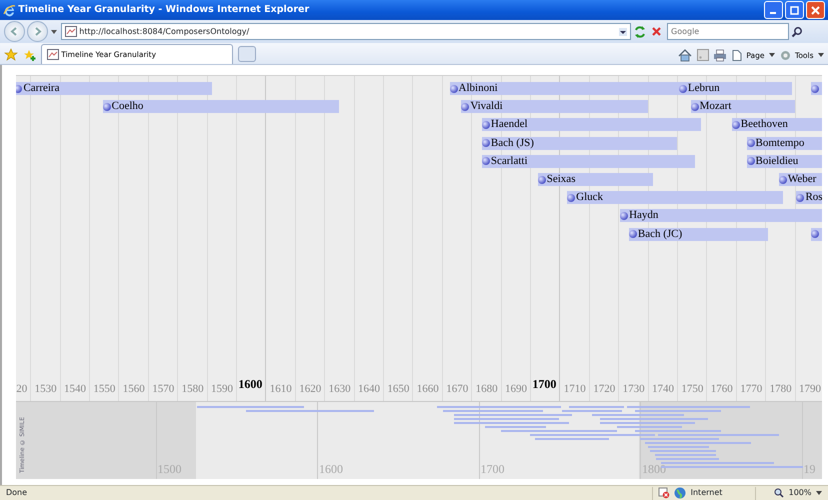 The image size is (828, 500). What do you see at coordinates (735, 88) in the screenshot?
I see `event-bar: Lebrun` at bounding box center [735, 88].